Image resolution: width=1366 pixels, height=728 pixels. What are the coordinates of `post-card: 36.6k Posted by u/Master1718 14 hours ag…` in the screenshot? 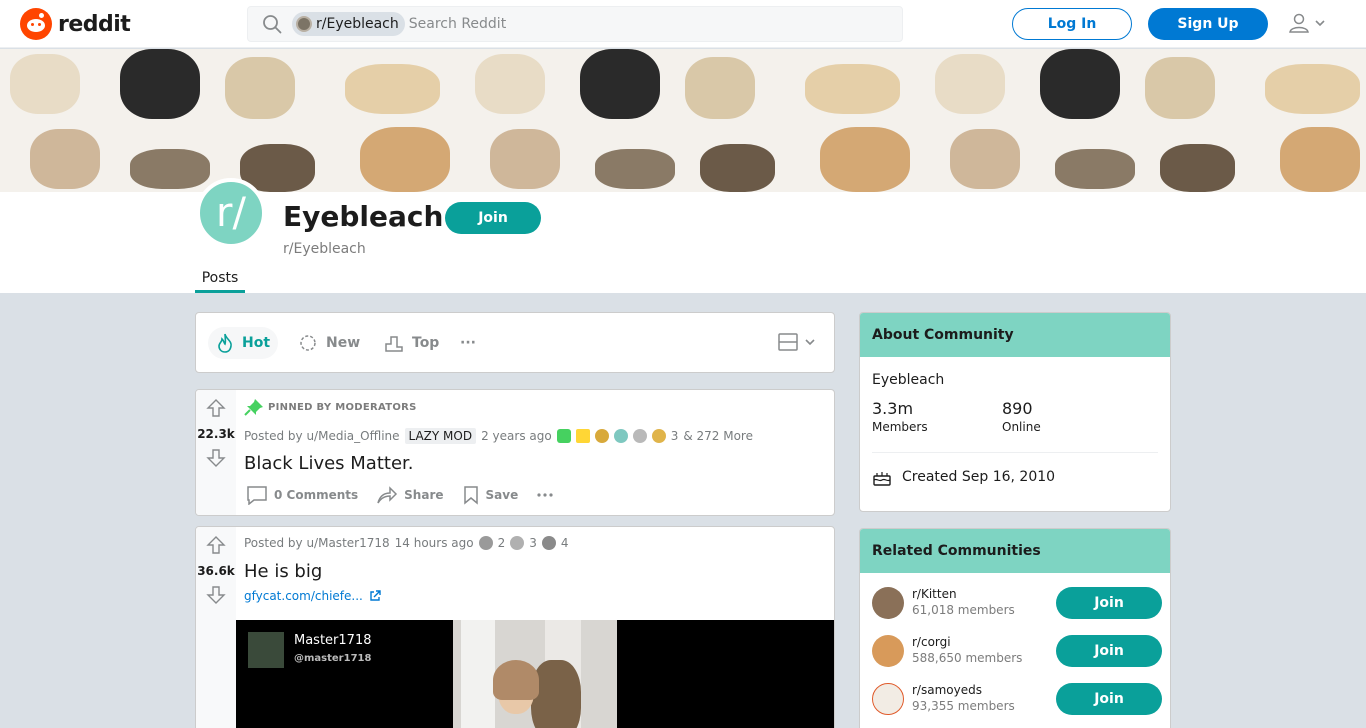 It's located at (515, 627).